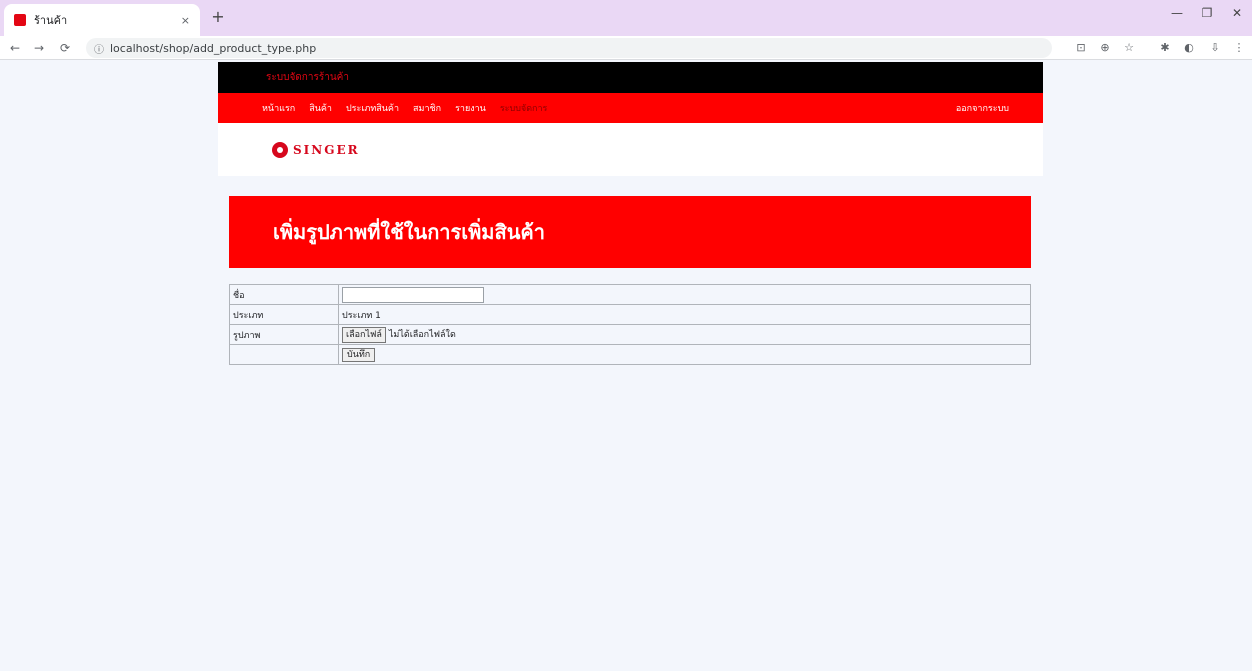 This screenshot has height=671, width=1252. Describe the element at coordinates (684, 294) in the screenshot. I see `name-cell` at that location.